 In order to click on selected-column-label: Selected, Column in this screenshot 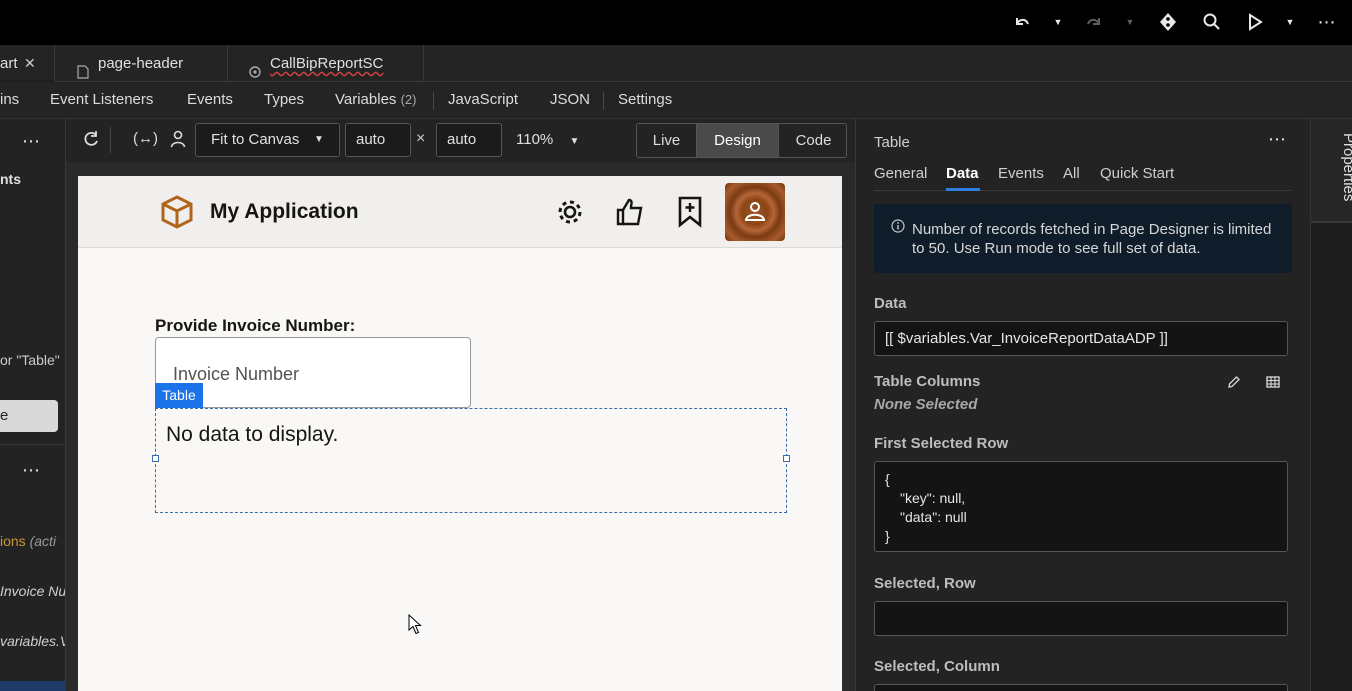, I will do `click(937, 666)`.